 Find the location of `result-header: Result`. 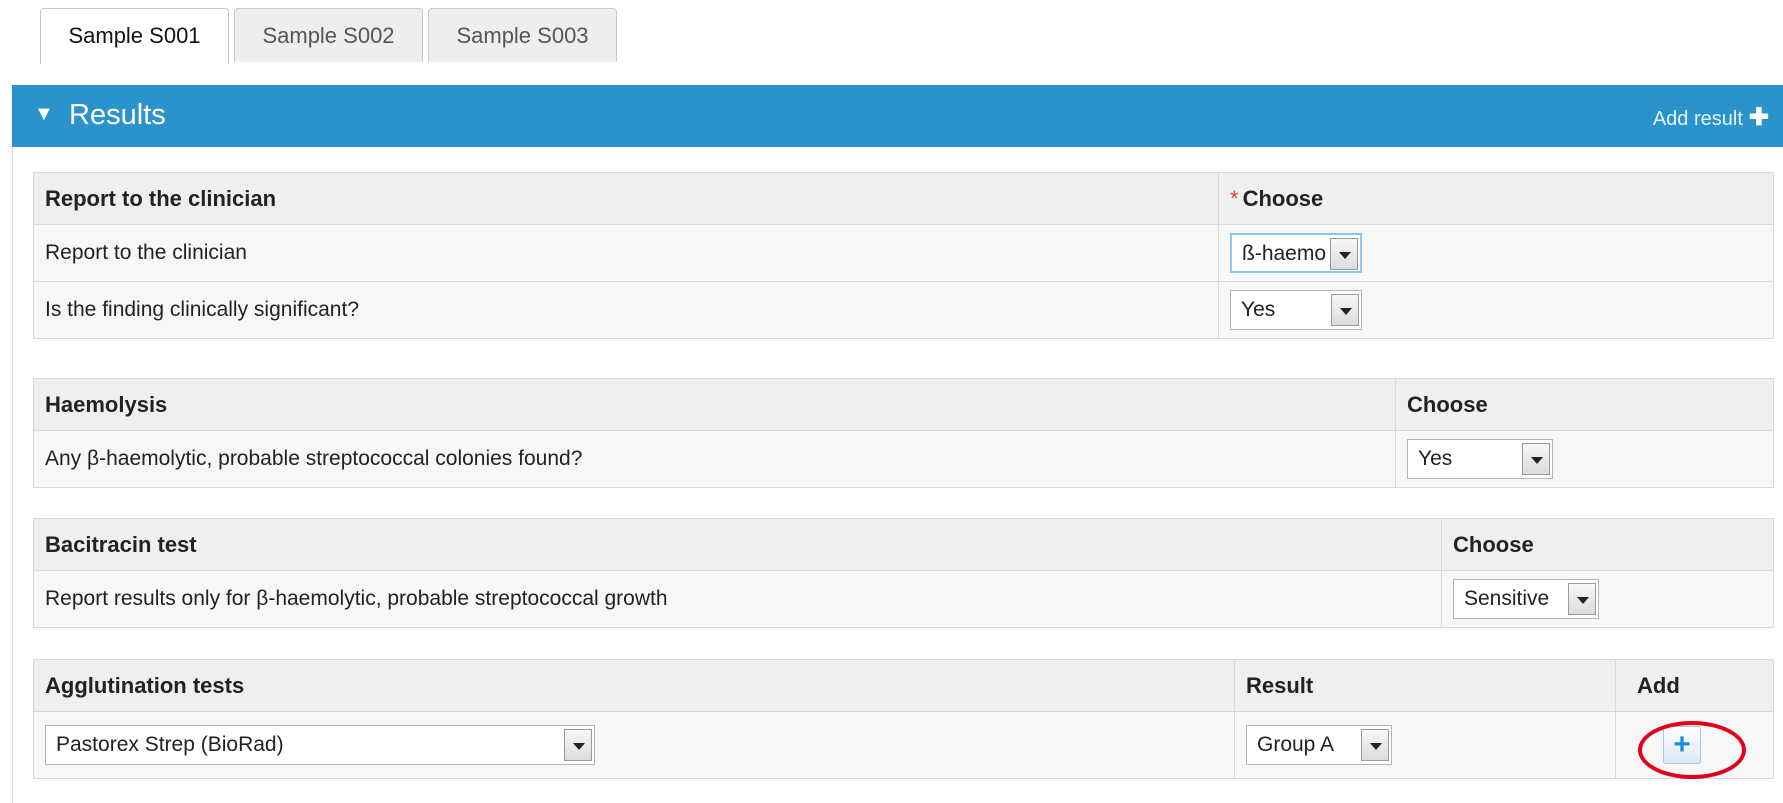

result-header: Result is located at coordinates (1425, 685).